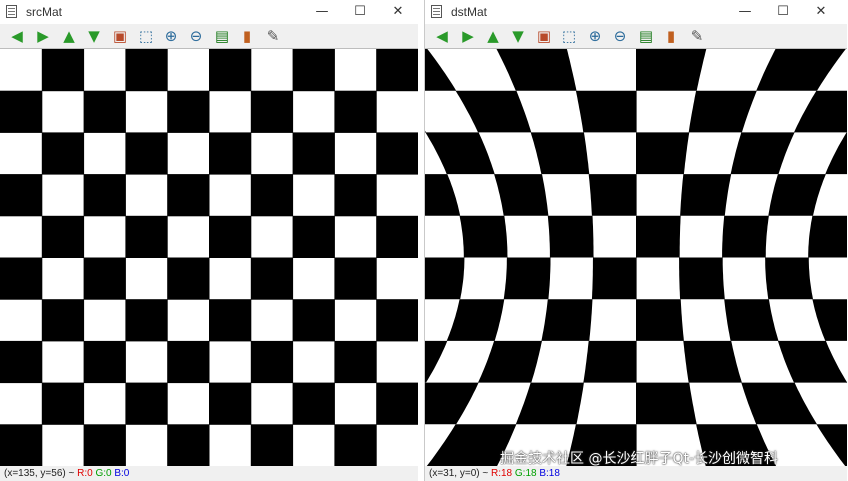 This screenshot has width=848, height=481. I want to click on watermark-text: 掘金技术社区 @长沙红胖子Qt-长沙创微智科, so click(639, 459).